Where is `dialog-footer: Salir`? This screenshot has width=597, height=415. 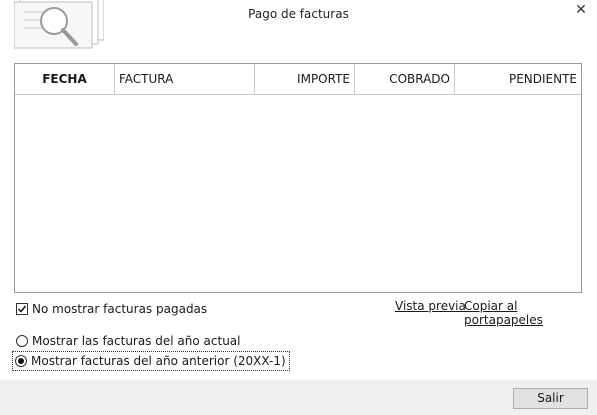 dialog-footer: Salir is located at coordinates (298, 397).